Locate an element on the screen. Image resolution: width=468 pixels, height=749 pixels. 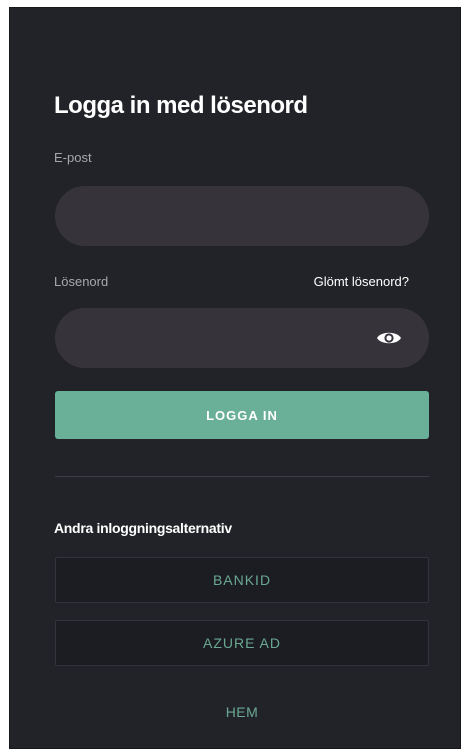
email-label: E-post is located at coordinates (73, 157).